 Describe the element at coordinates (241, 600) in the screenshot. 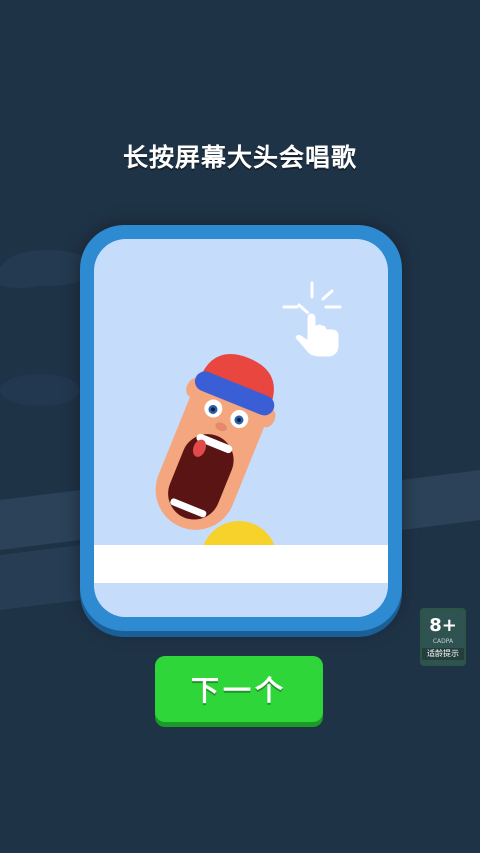

I see `ground-shadow` at that location.